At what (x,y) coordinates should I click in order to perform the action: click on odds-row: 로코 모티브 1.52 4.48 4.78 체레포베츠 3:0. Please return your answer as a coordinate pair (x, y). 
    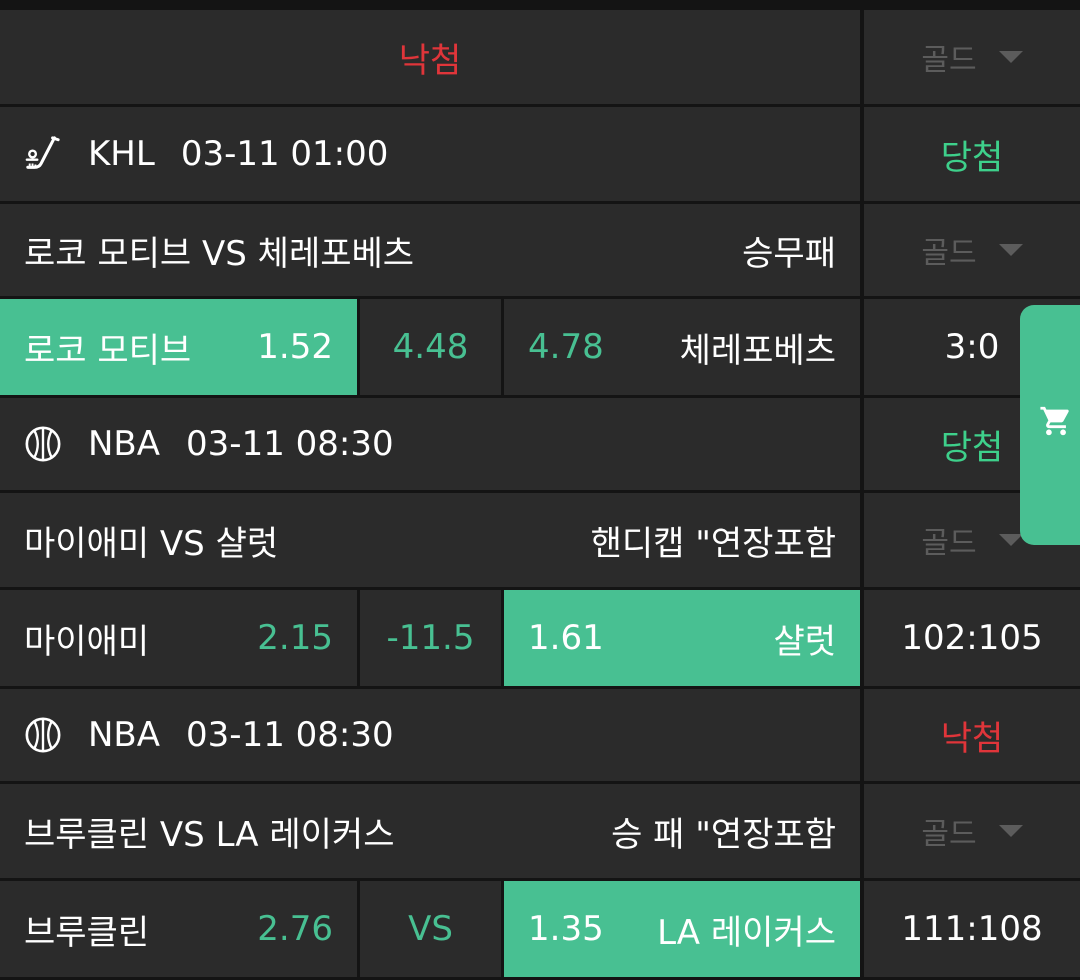
    Looking at the image, I should click on (540, 347).